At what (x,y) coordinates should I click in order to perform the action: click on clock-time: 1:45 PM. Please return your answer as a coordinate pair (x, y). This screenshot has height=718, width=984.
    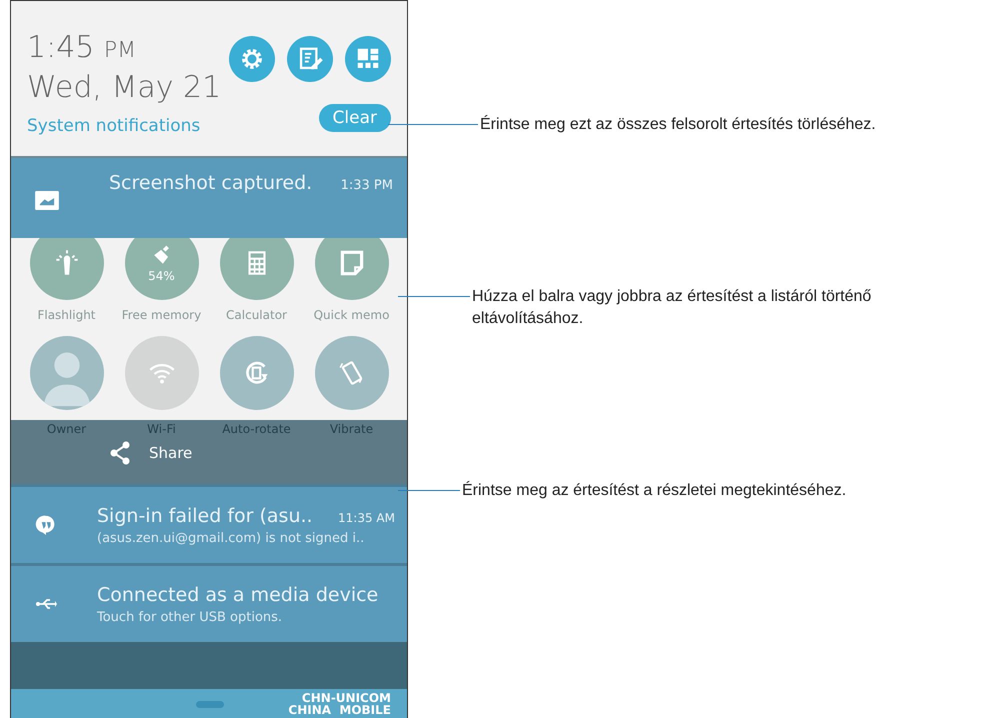
    Looking at the image, I should click on (82, 49).